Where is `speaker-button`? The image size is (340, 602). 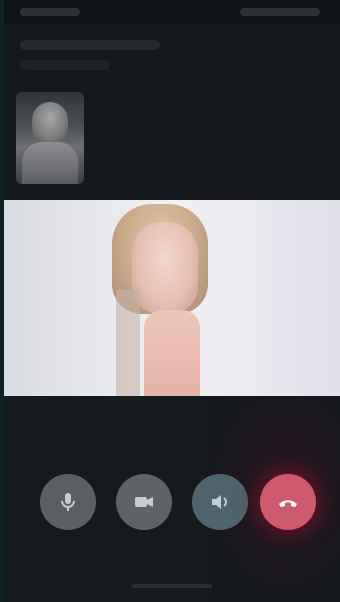 speaker-button is located at coordinates (220, 502).